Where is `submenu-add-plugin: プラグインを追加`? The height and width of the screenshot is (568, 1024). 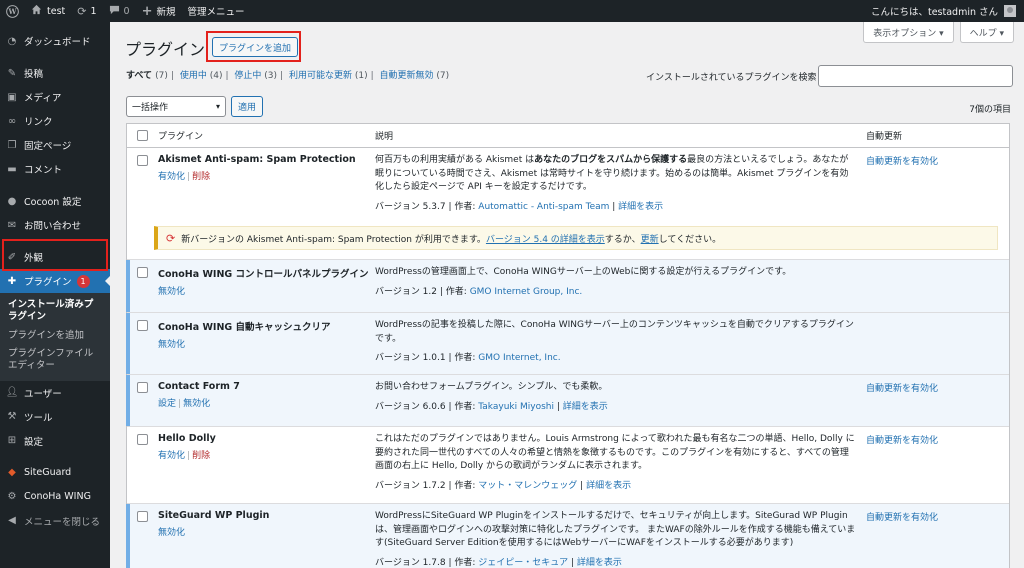
submenu-add-plugin: プラグインを追加 is located at coordinates (55, 336).